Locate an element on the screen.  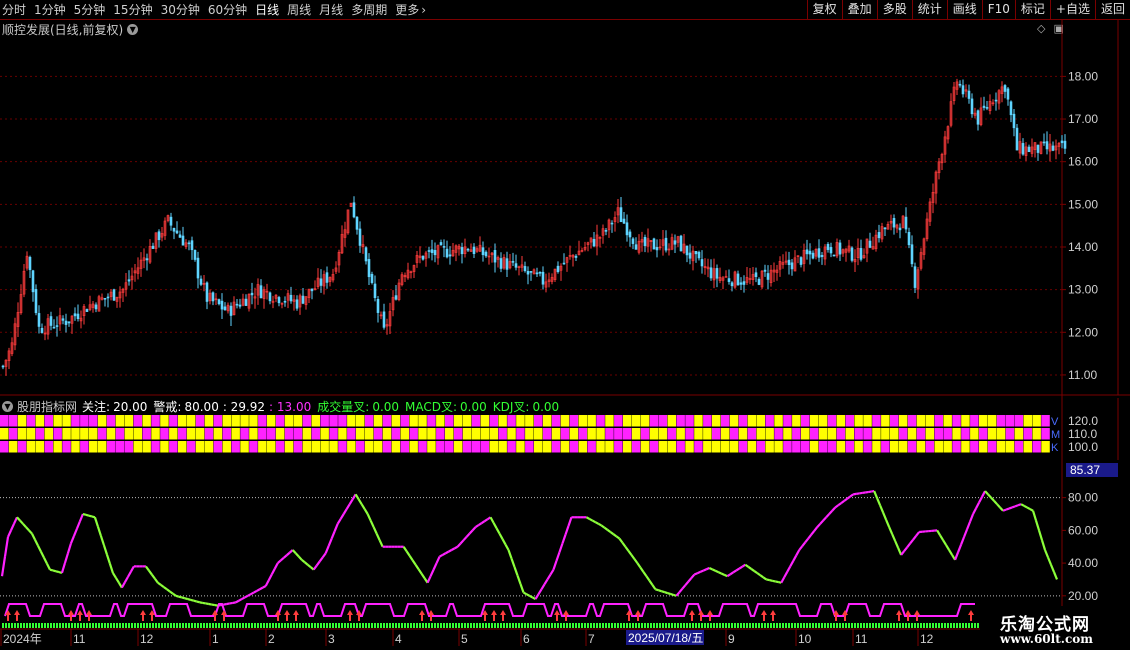
cursor-date-label: 2025/07/18/五 is located at coordinates (665, 638).